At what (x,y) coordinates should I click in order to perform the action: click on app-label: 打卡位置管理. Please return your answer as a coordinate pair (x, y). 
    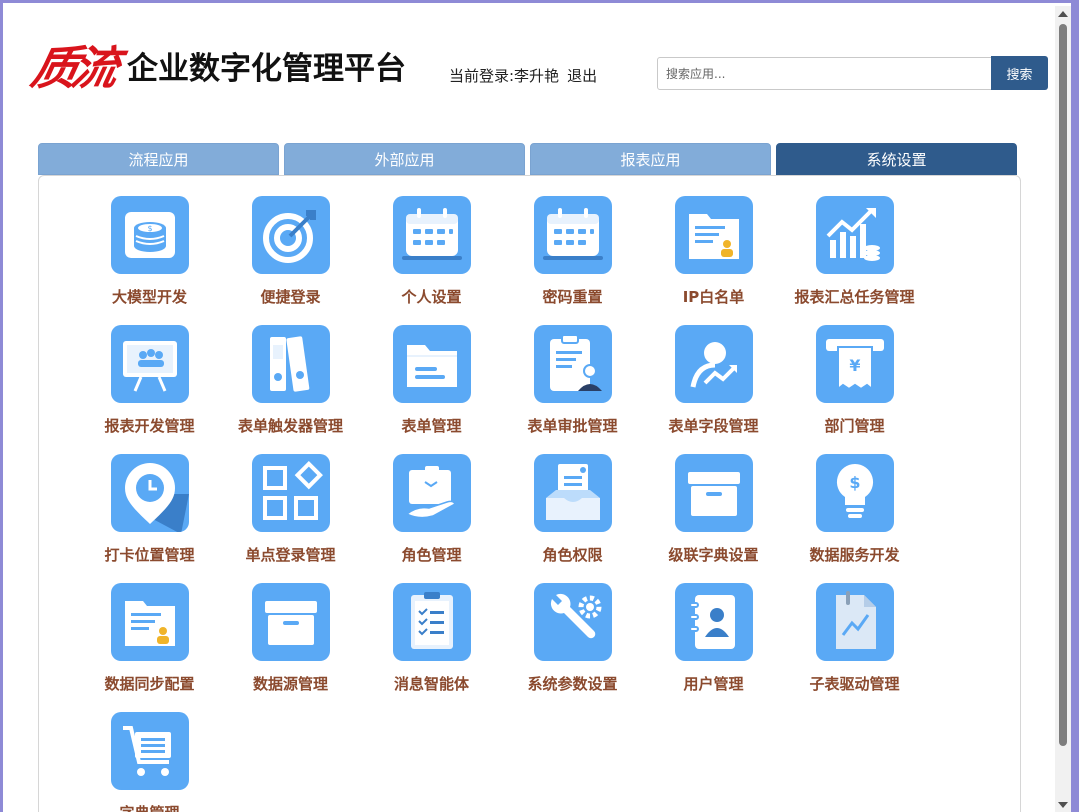
    Looking at the image, I should click on (149, 555).